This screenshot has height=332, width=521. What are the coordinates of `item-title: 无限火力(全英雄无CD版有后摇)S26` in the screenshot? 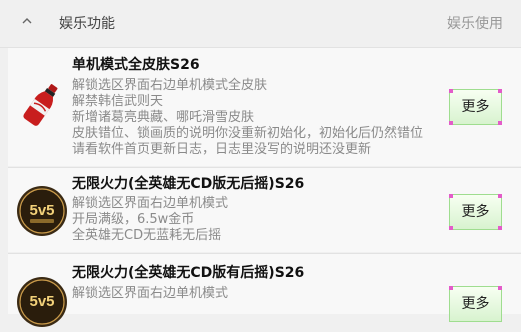 It's located at (188, 273).